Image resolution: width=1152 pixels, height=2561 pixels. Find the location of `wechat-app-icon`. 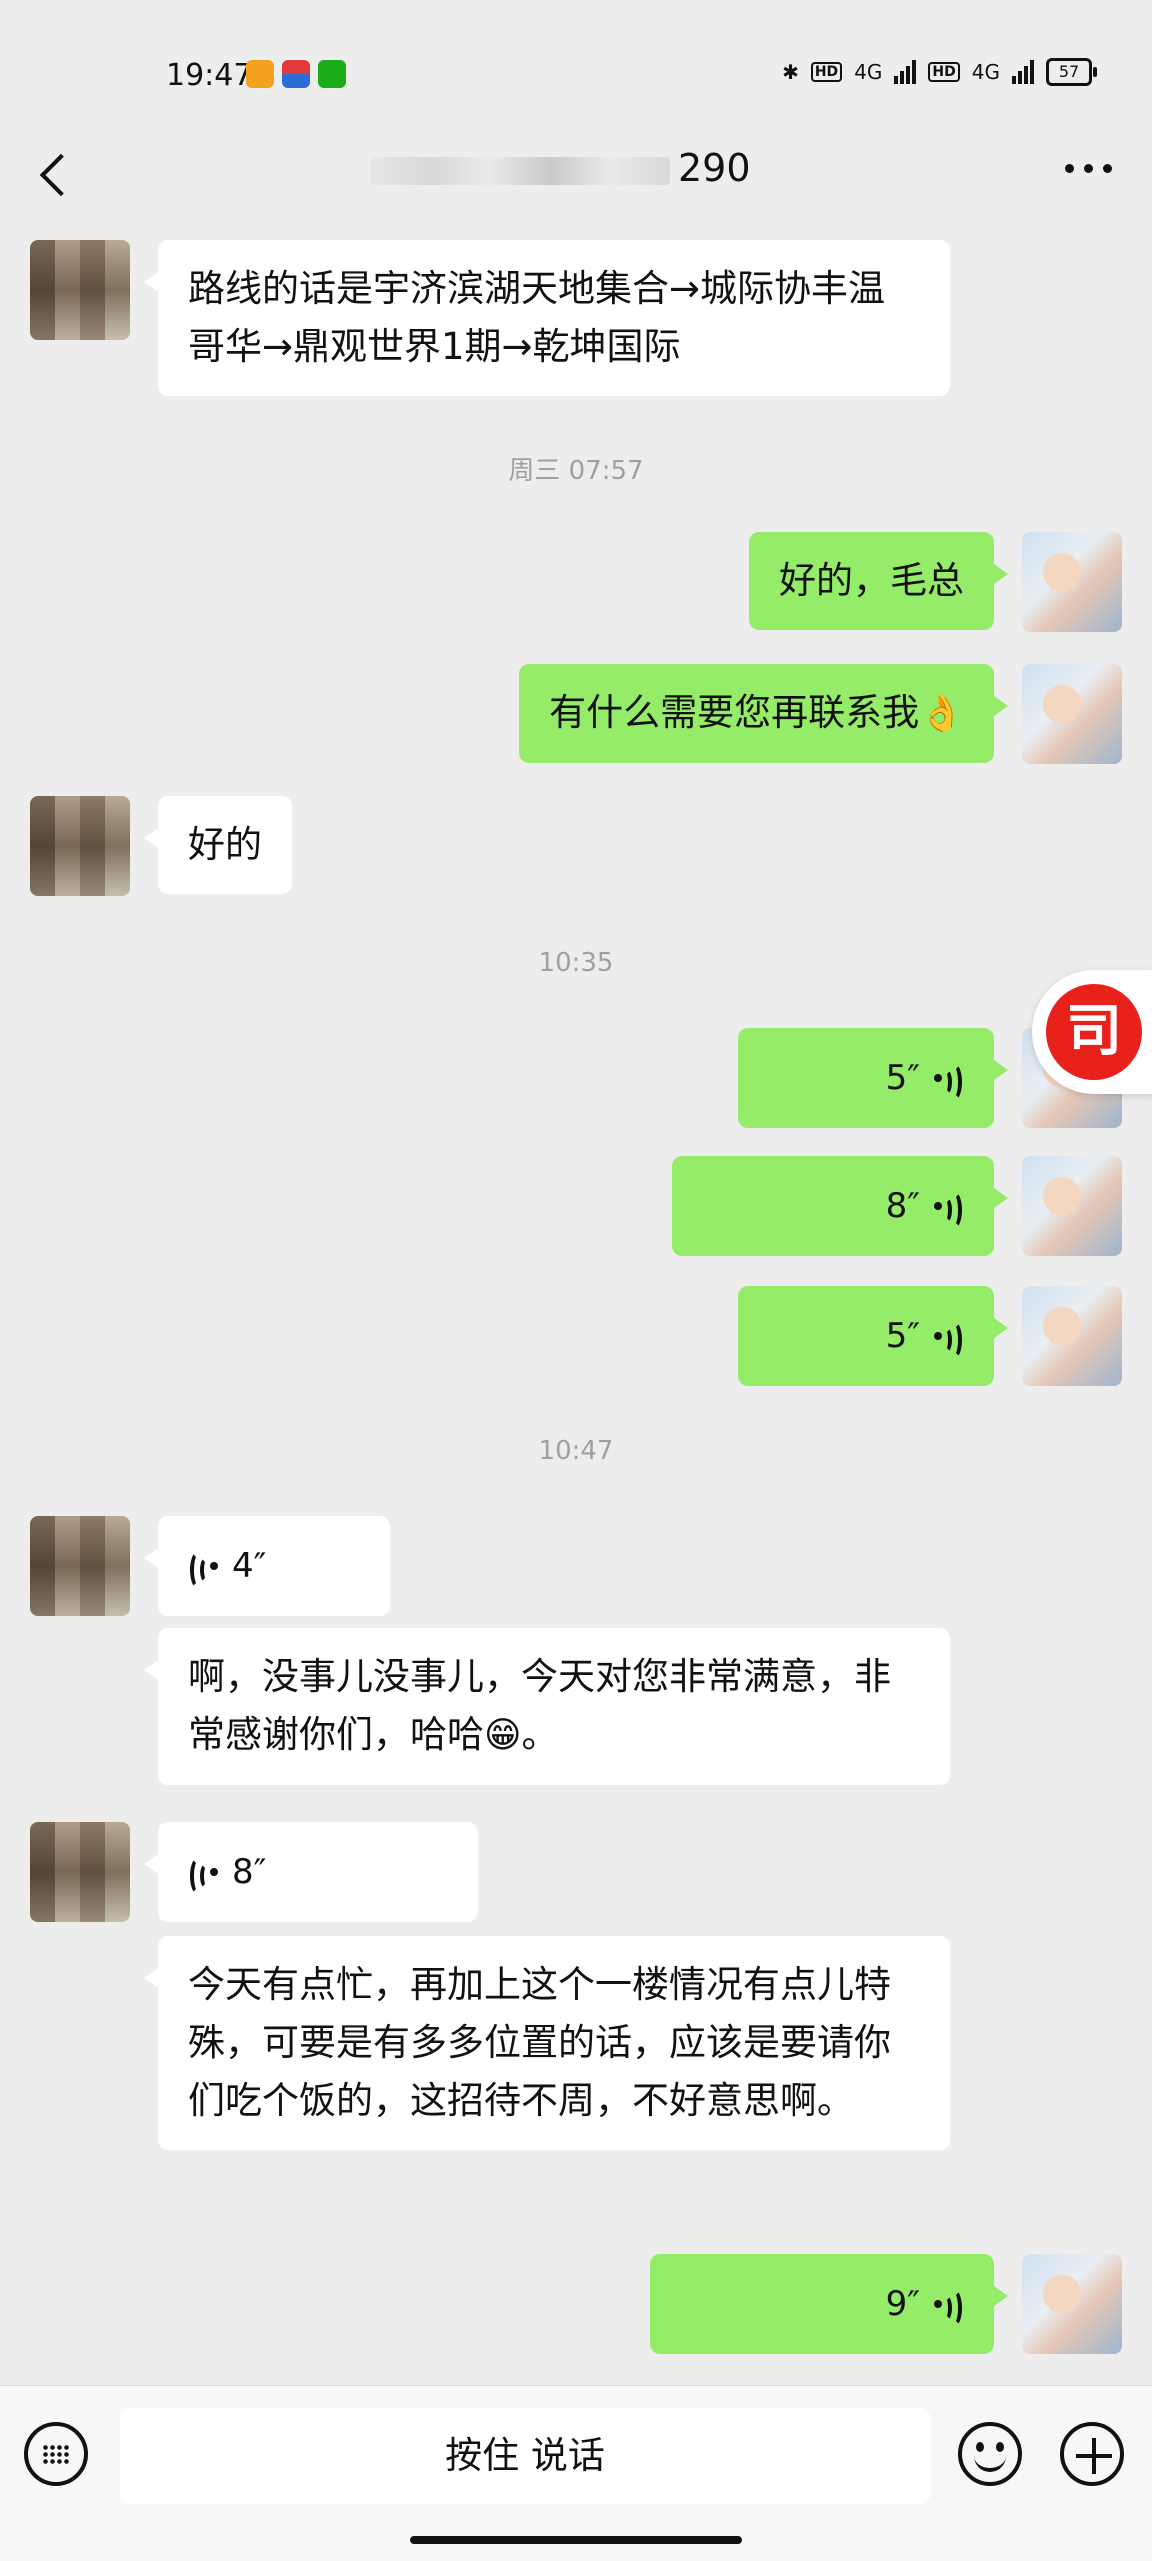

wechat-app-icon is located at coordinates (332, 74).